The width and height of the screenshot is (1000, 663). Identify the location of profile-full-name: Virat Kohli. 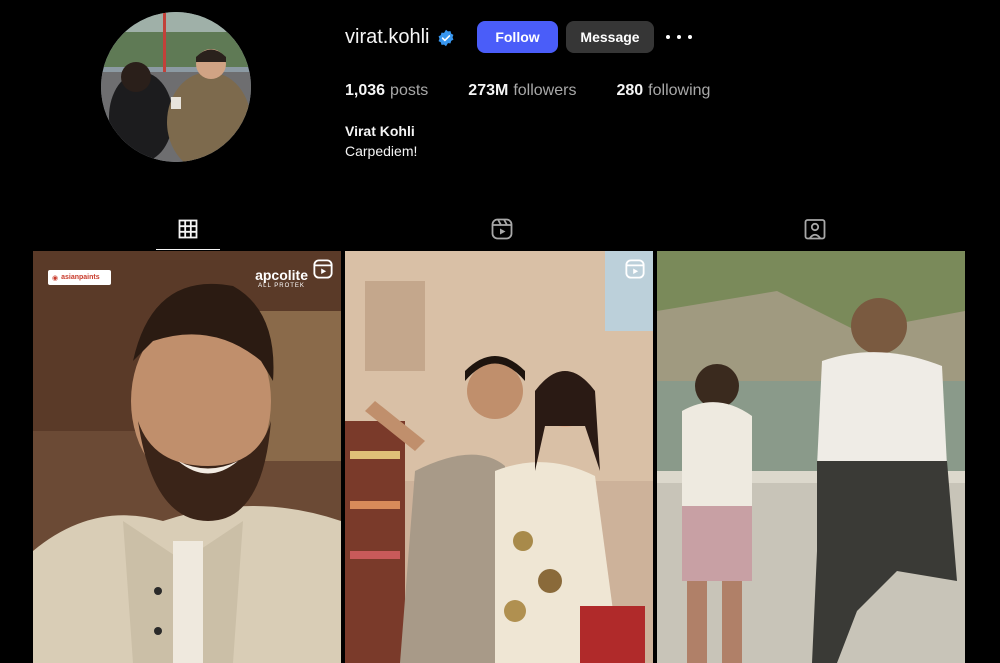
(380, 131).